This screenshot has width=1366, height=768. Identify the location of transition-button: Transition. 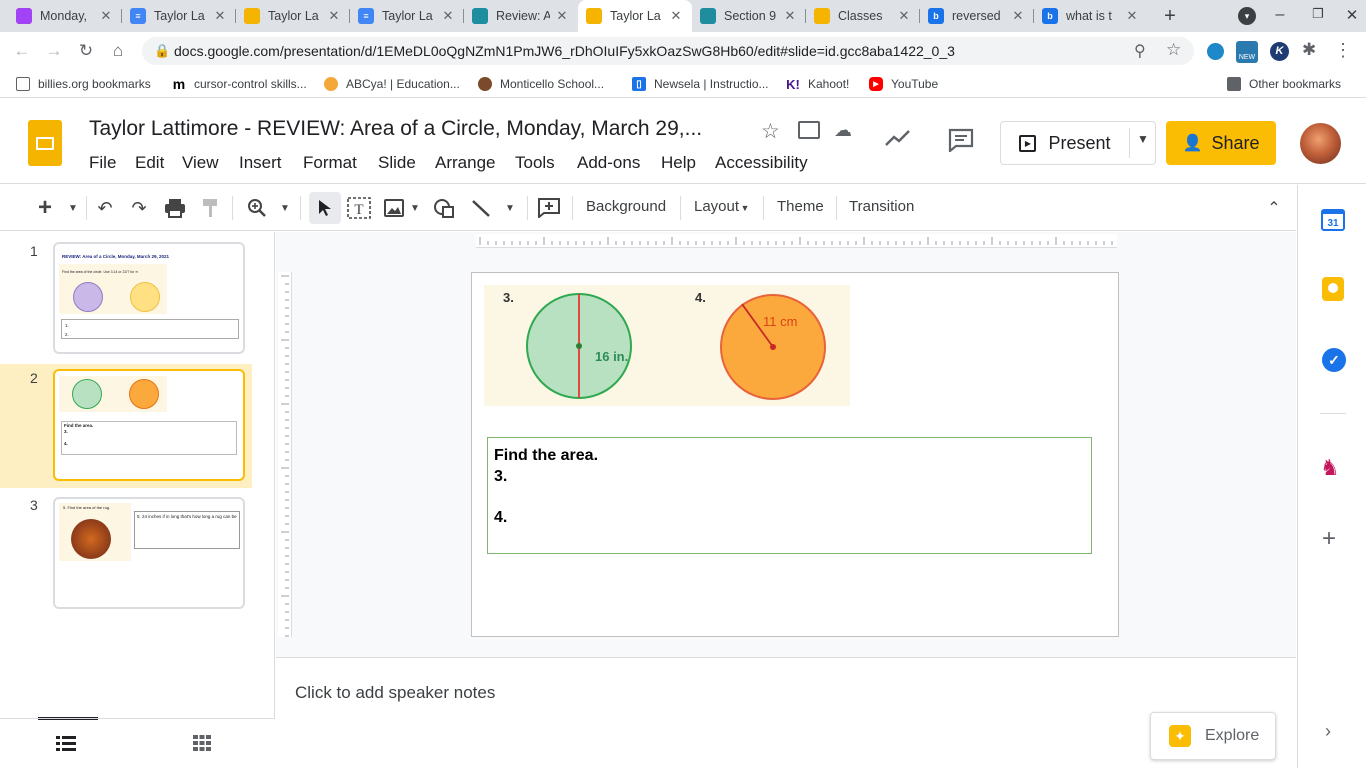
(881, 206).